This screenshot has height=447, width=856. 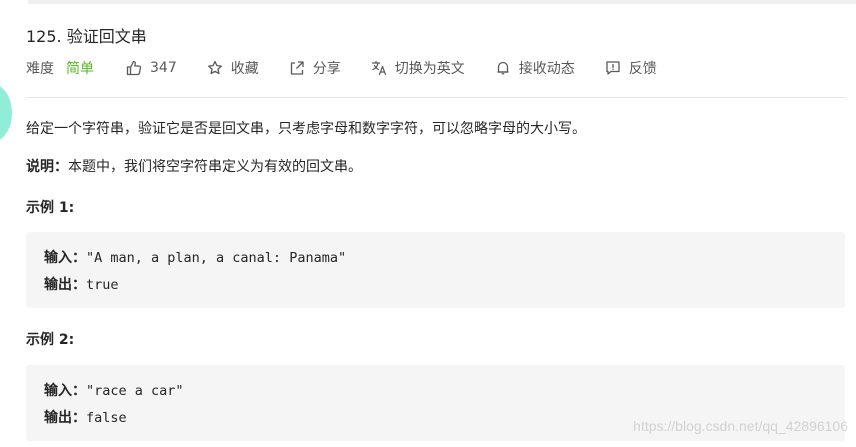 What do you see at coordinates (642, 69) in the screenshot?
I see `feedback-label: 反馈` at bounding box center [642, 69].